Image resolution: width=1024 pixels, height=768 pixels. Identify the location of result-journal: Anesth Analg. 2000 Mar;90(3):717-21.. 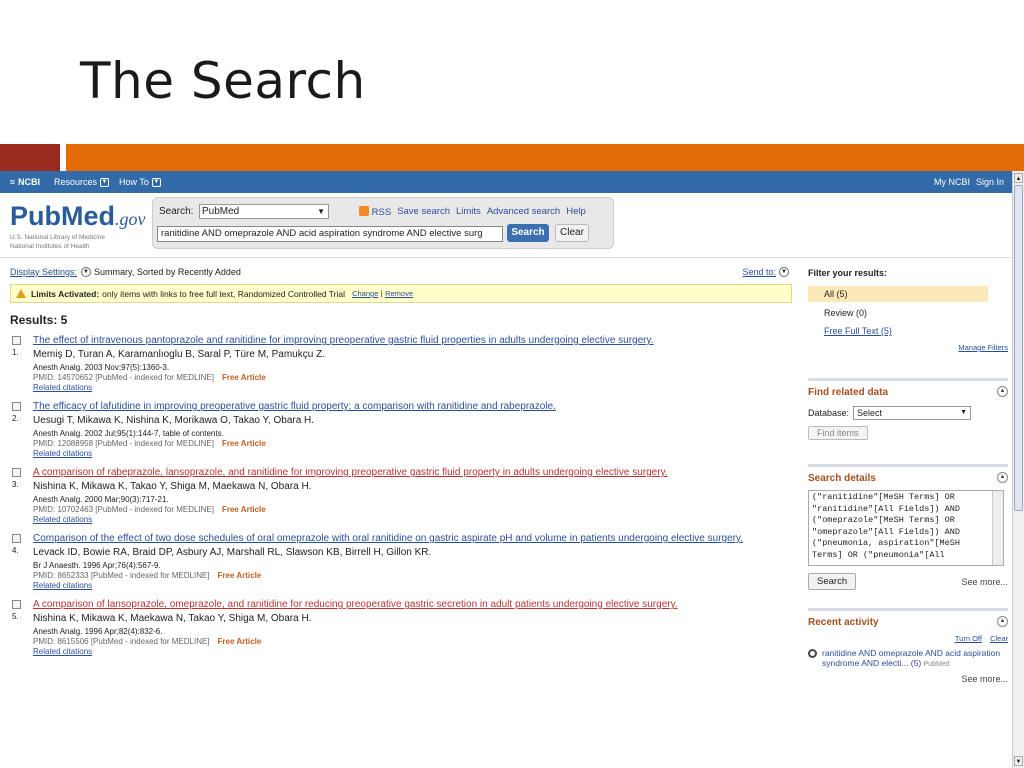
(101, 499).